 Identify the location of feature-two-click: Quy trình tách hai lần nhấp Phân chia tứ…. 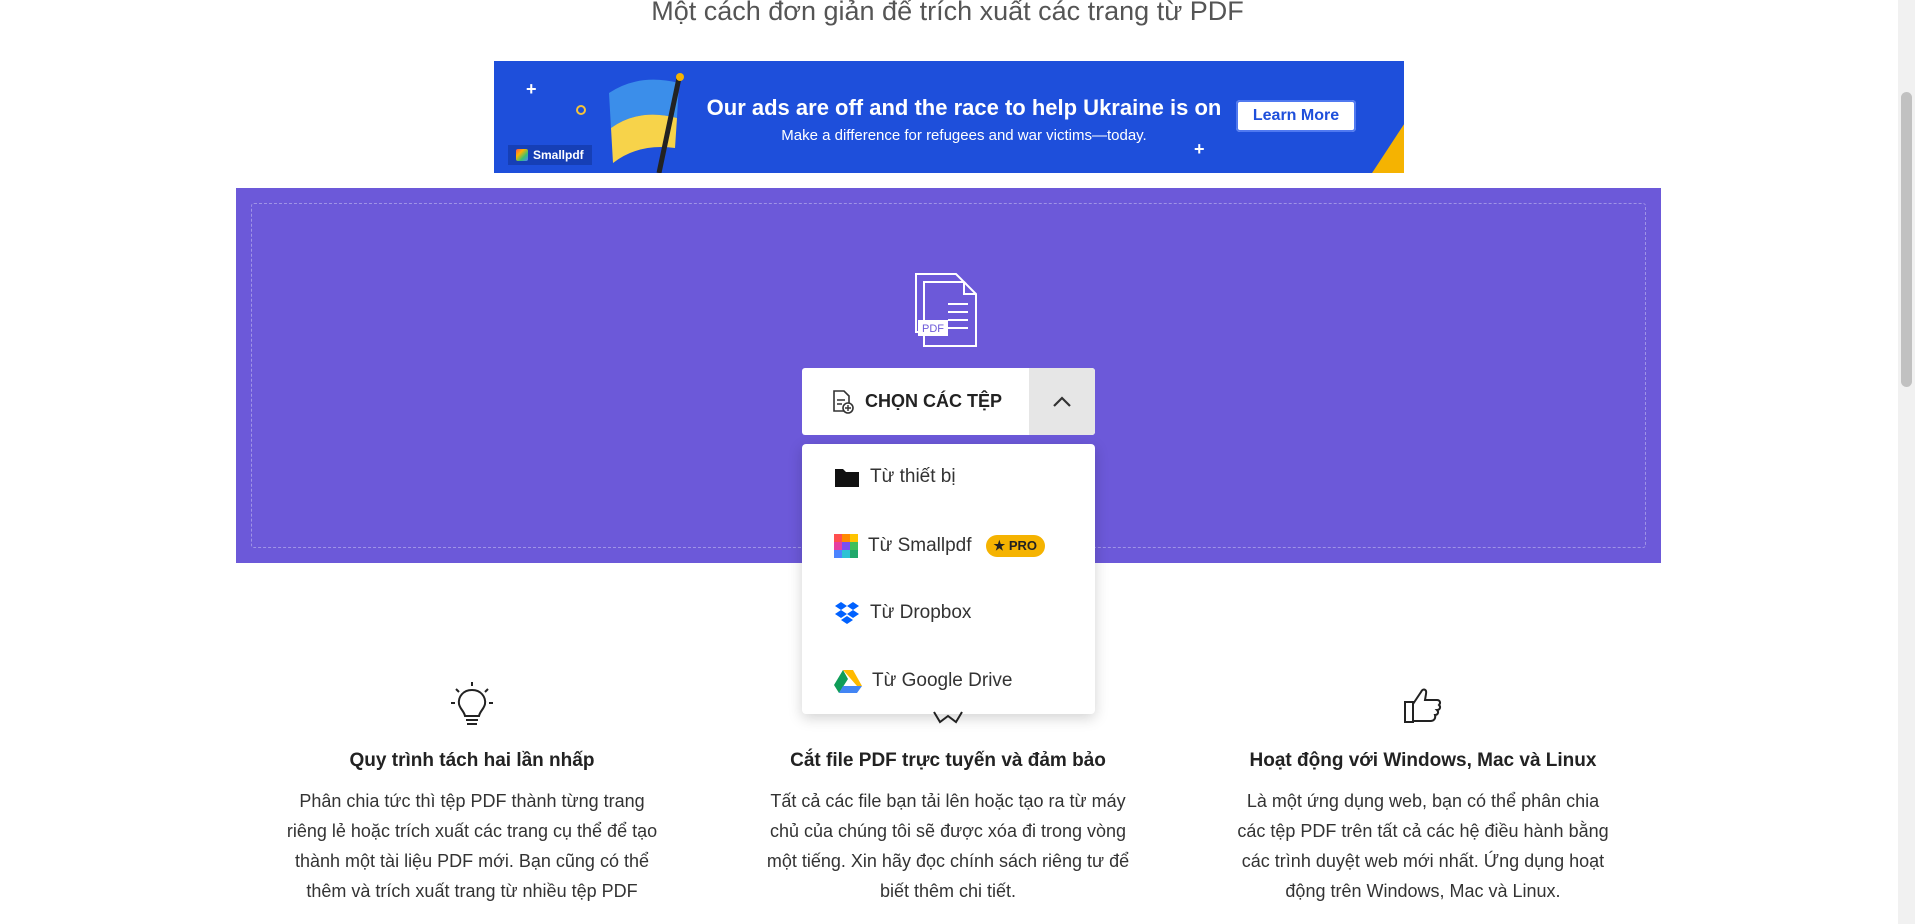
(472, 794).